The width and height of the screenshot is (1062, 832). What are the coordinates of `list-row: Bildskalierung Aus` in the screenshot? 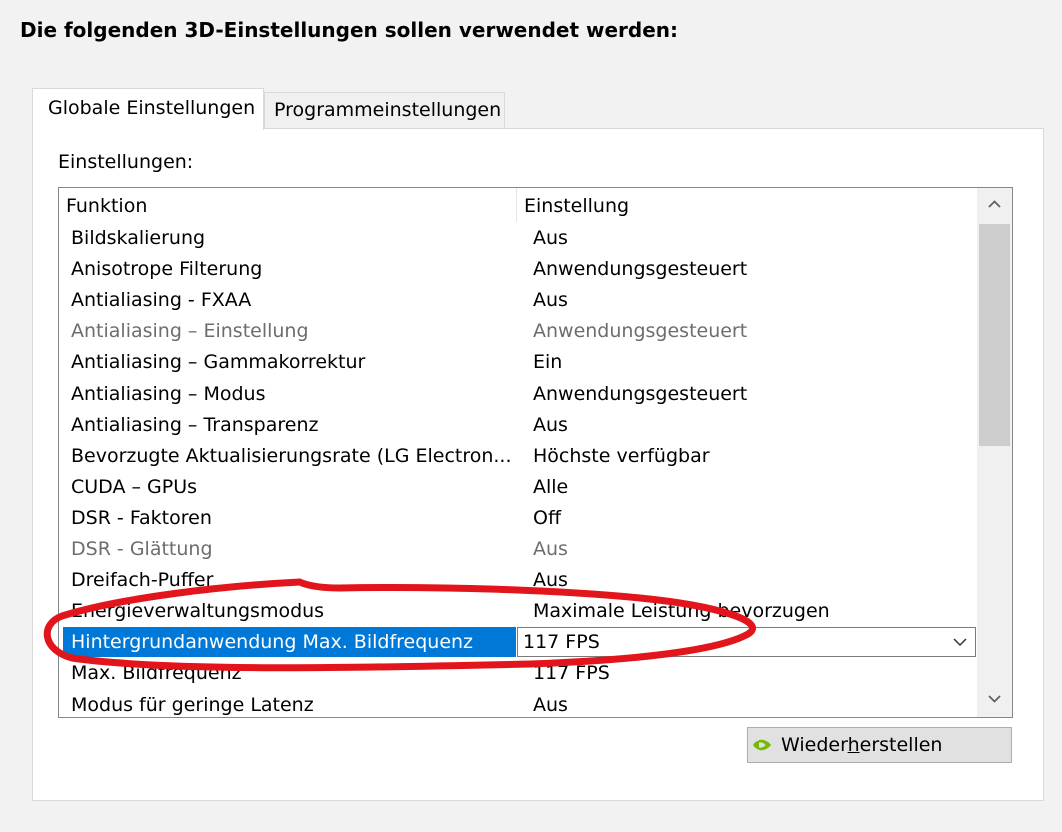 It's located at (517, 238).